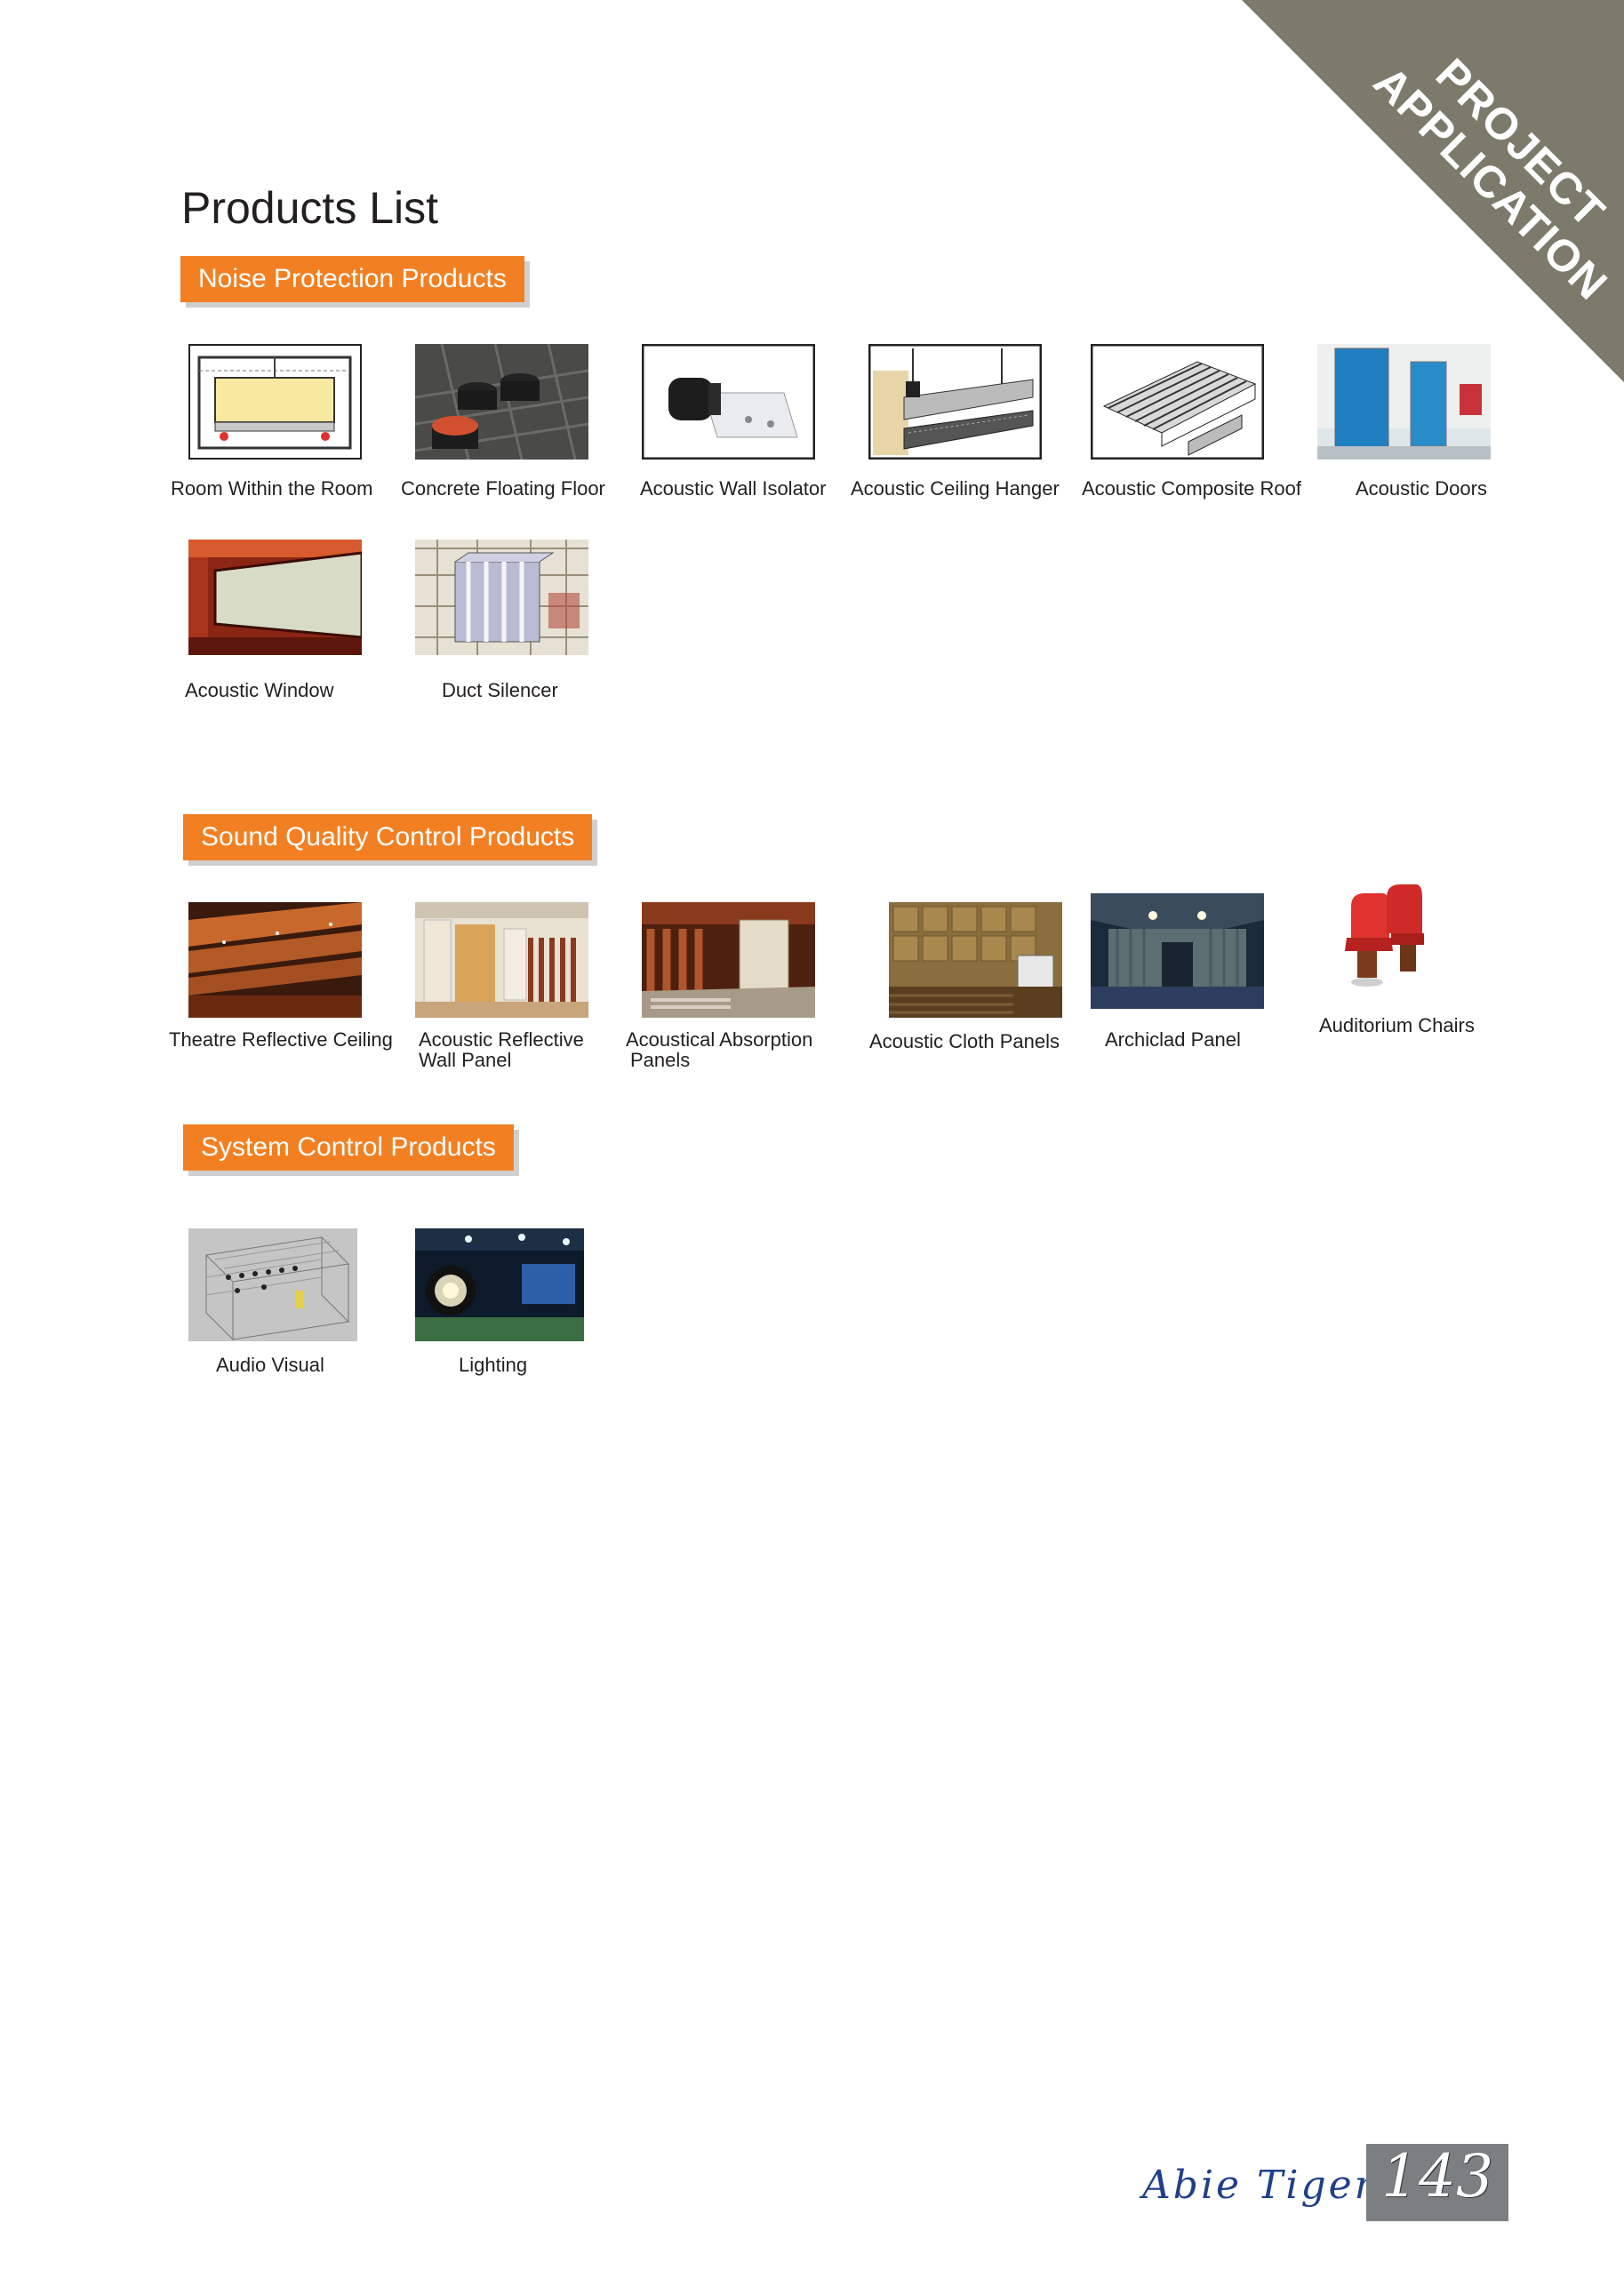 This screenshot has width=1624, height=2287. I want to click on caption-acoustic-reflective-1: Acoustic Reflective, so click(501, 1039).